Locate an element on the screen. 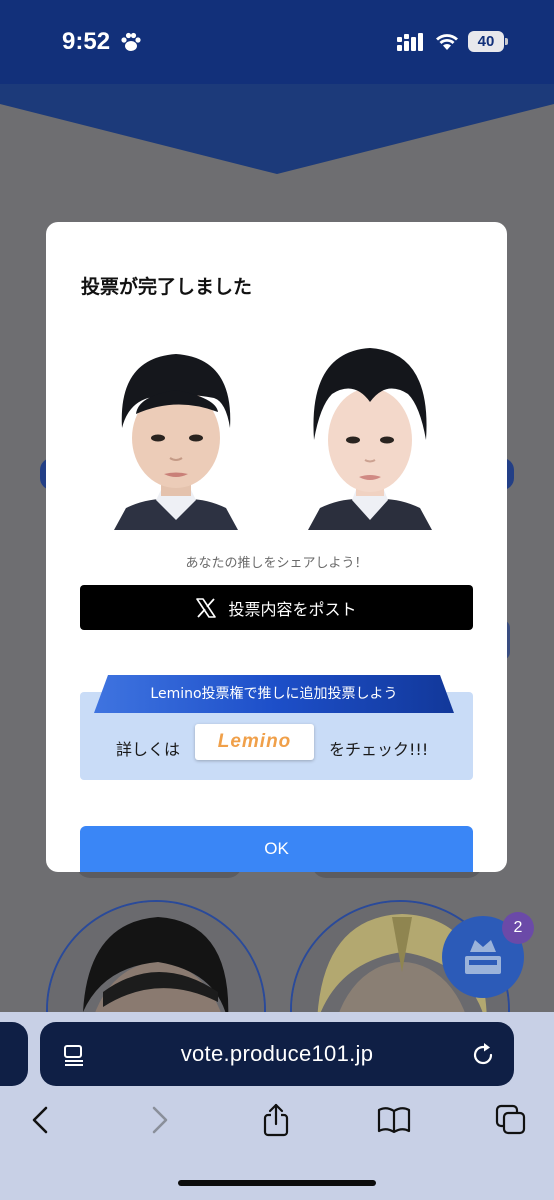  lemino-post-text: をチェック!!! is located at coordinates (379, 749).